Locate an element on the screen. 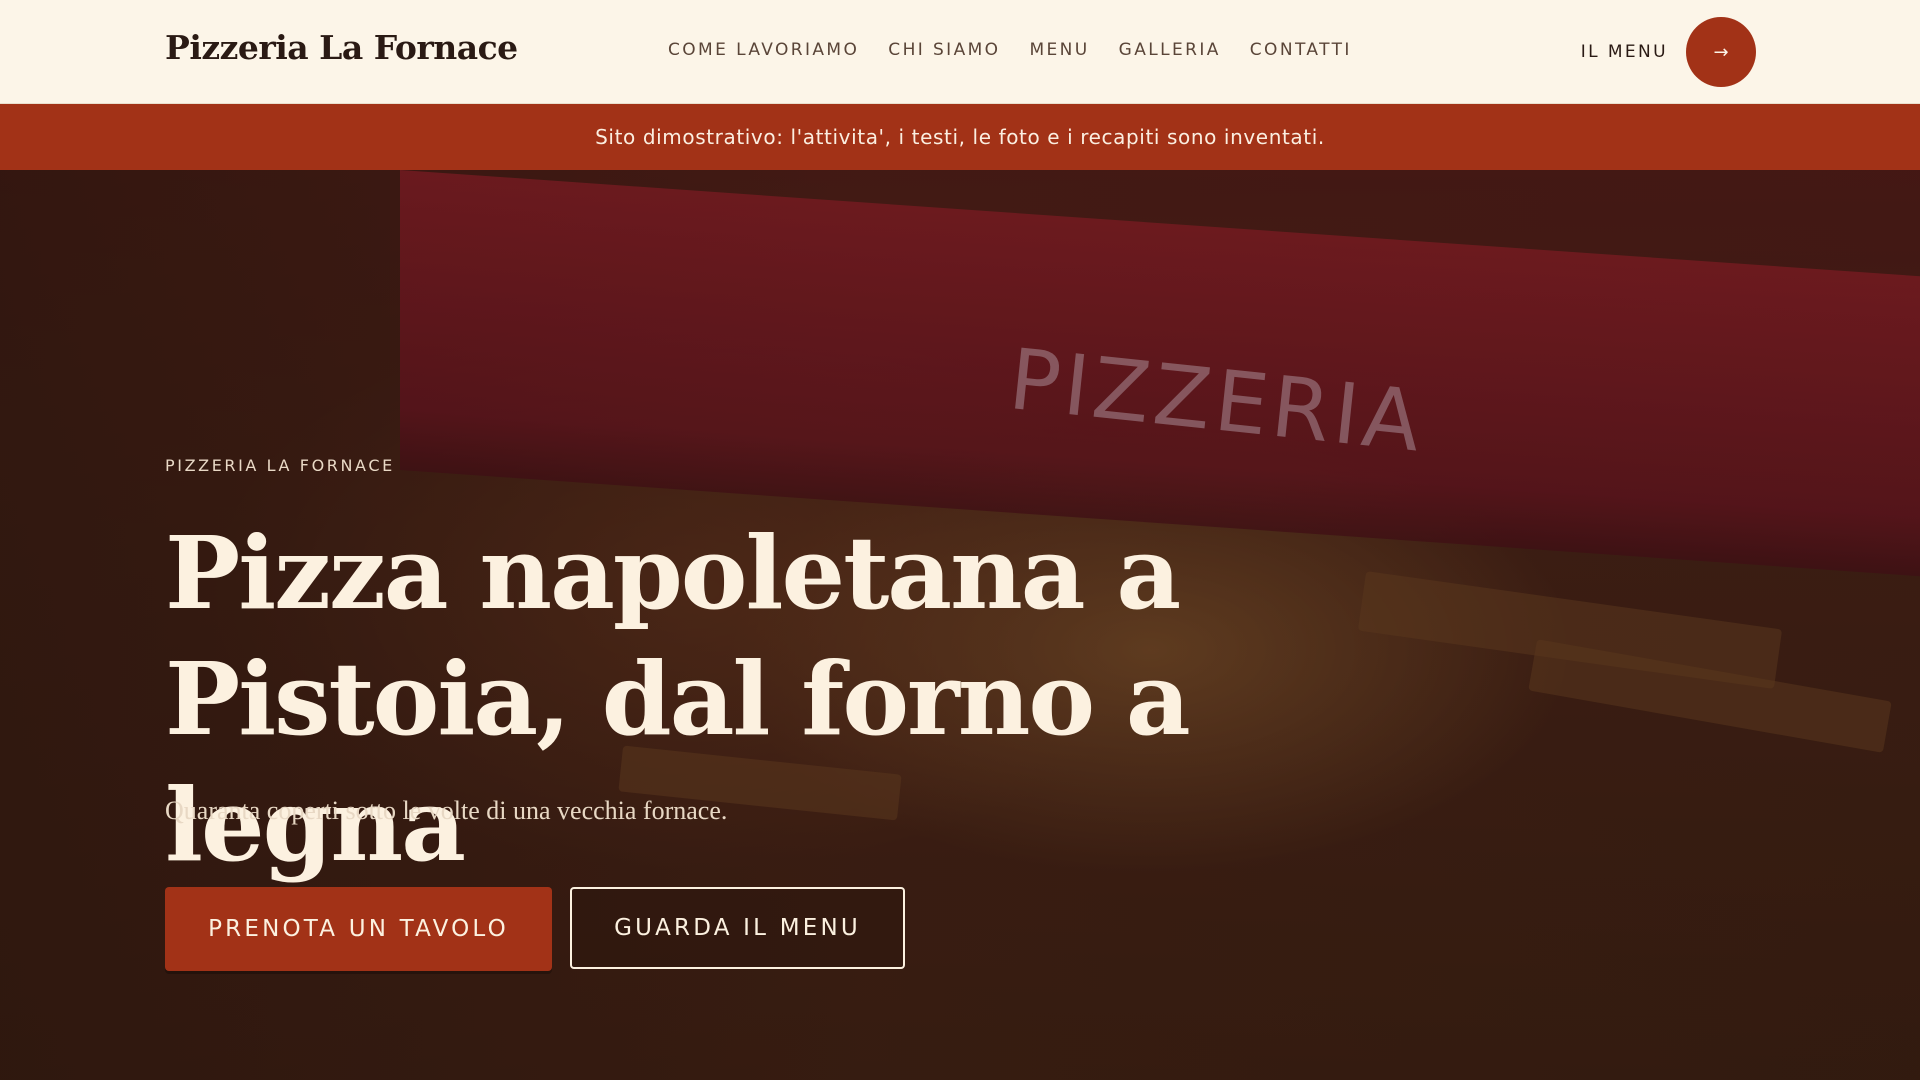 This screenshot has width=1920, height=1080. view-menu-label: GUARDA IL MENU is located at coordinates (737, 928).